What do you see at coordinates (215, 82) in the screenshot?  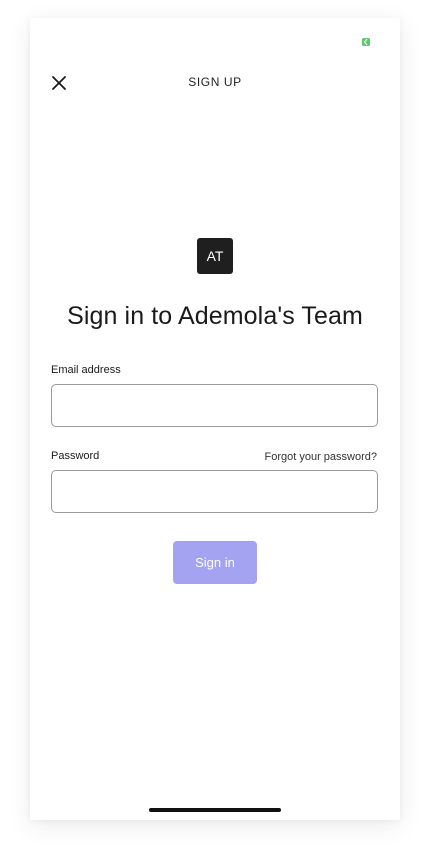 I see `page-title: SIGN UP` at bounding box center [215, 82].